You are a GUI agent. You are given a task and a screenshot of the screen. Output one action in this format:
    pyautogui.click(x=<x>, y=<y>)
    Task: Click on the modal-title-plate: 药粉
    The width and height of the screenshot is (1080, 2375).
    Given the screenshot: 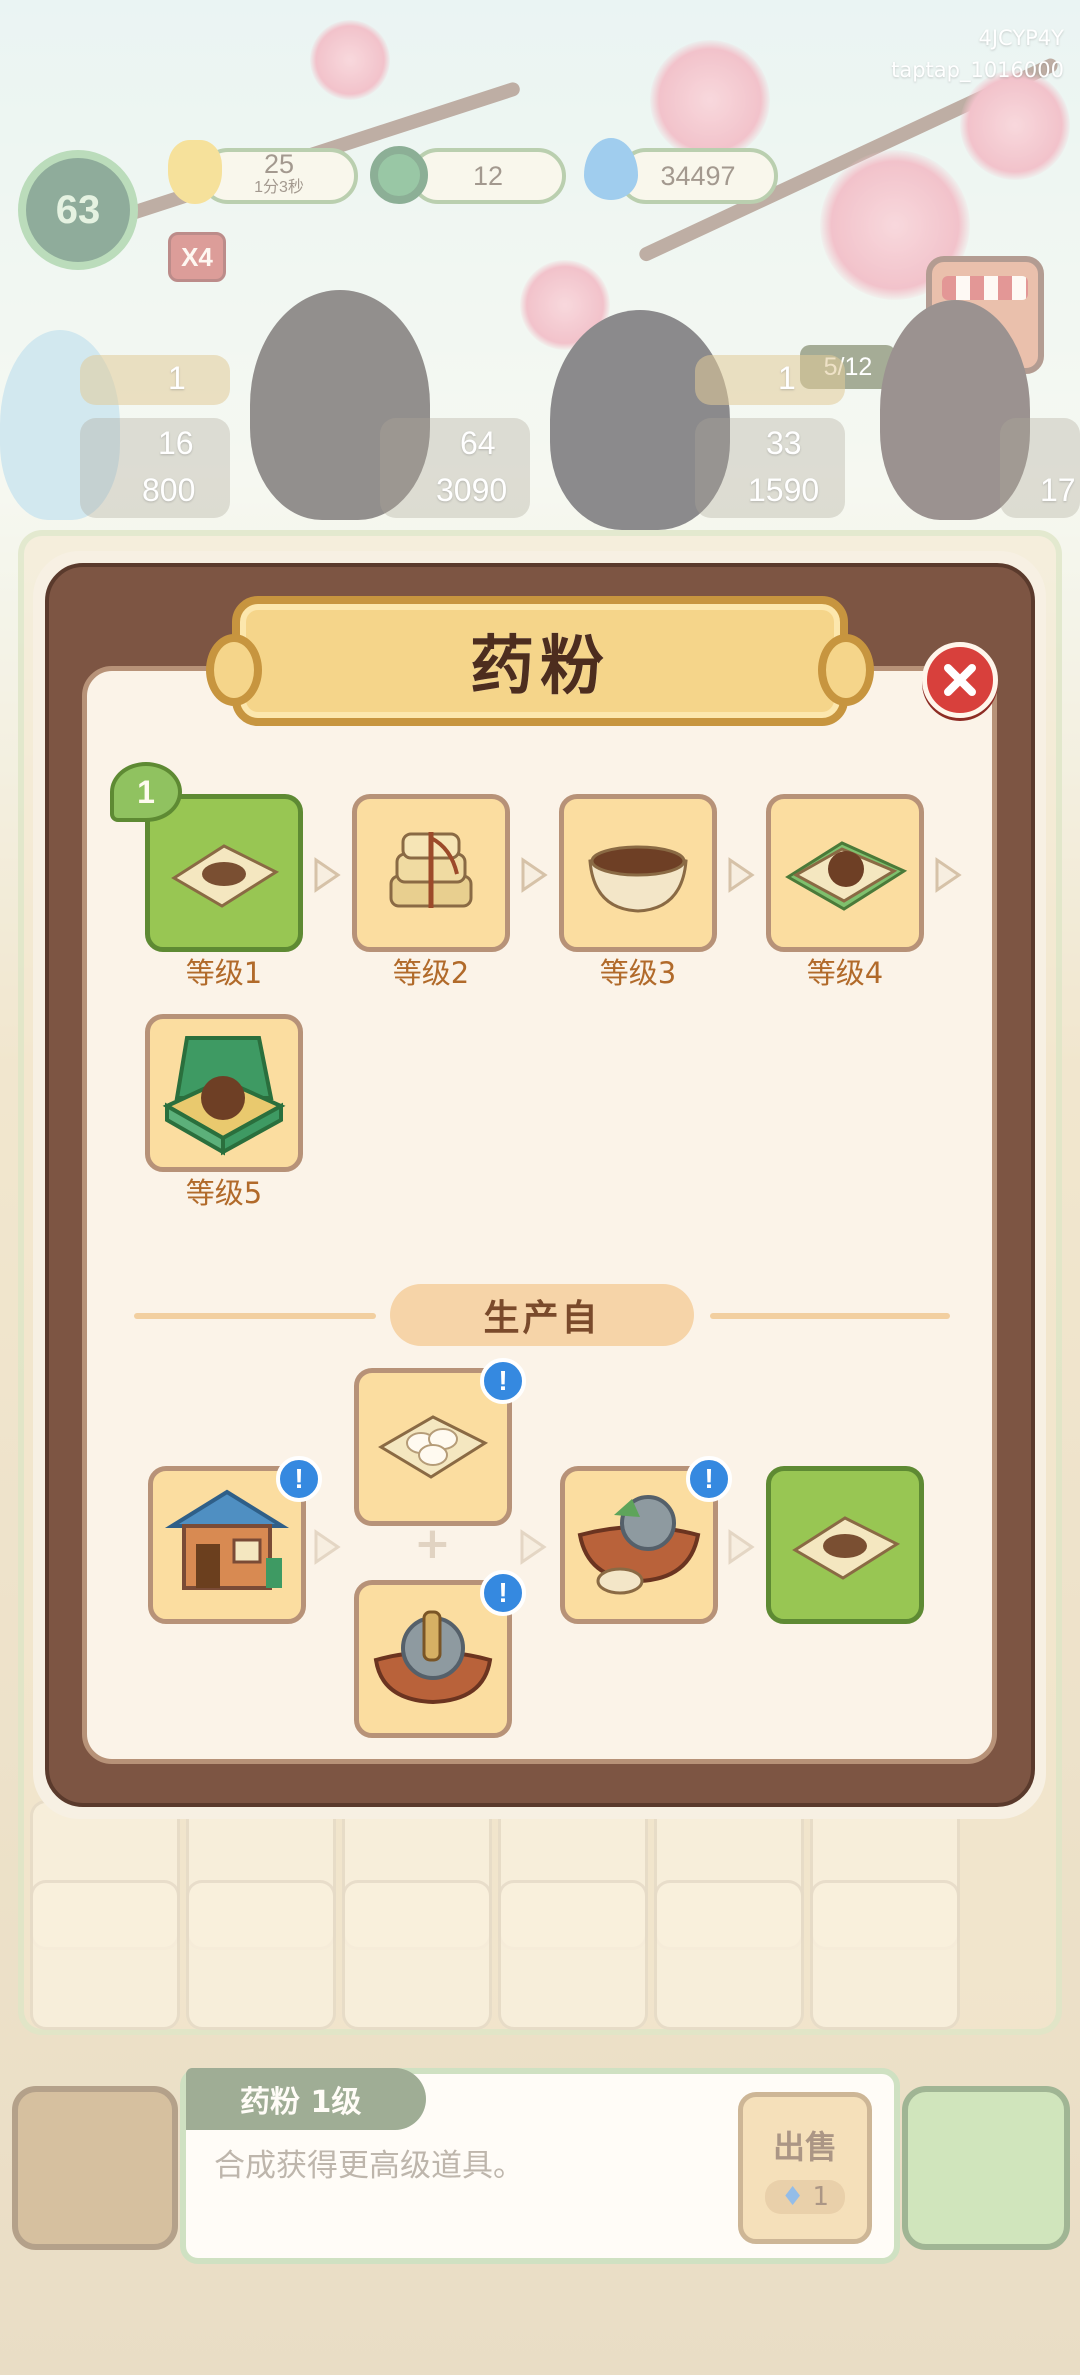 What is the action you would take?
    pyautogui.click(x=540, y=661)
    